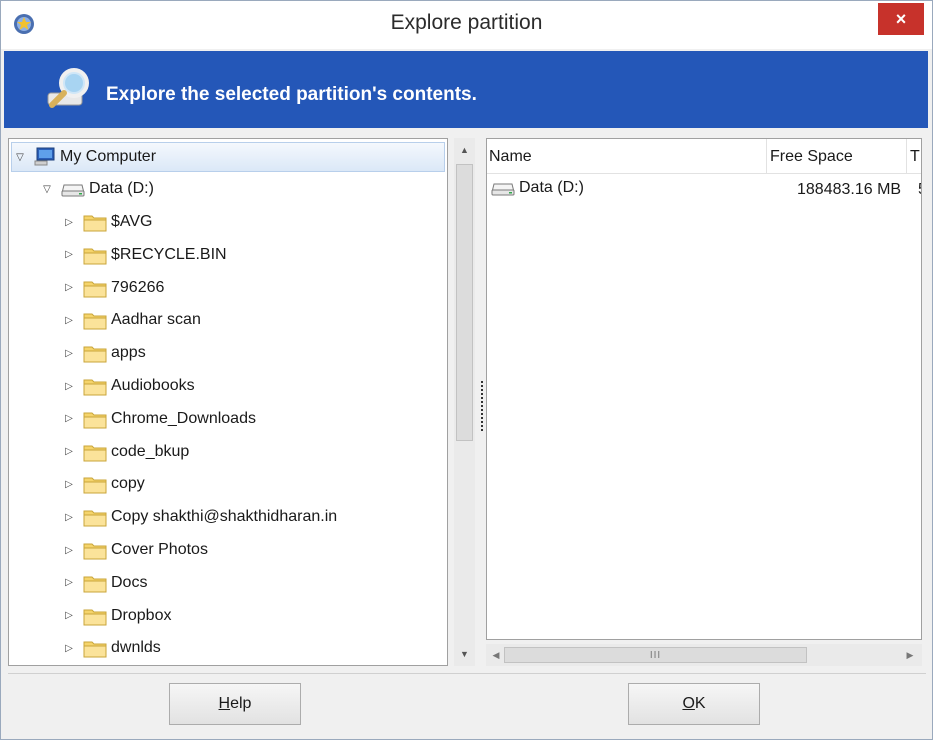 The height and width of the screenshot is (740, 933). What do you see at coordinates (68, 88) in the screenshot?
I see `magnifier-drive-icon` at bounding box center [68, 88].